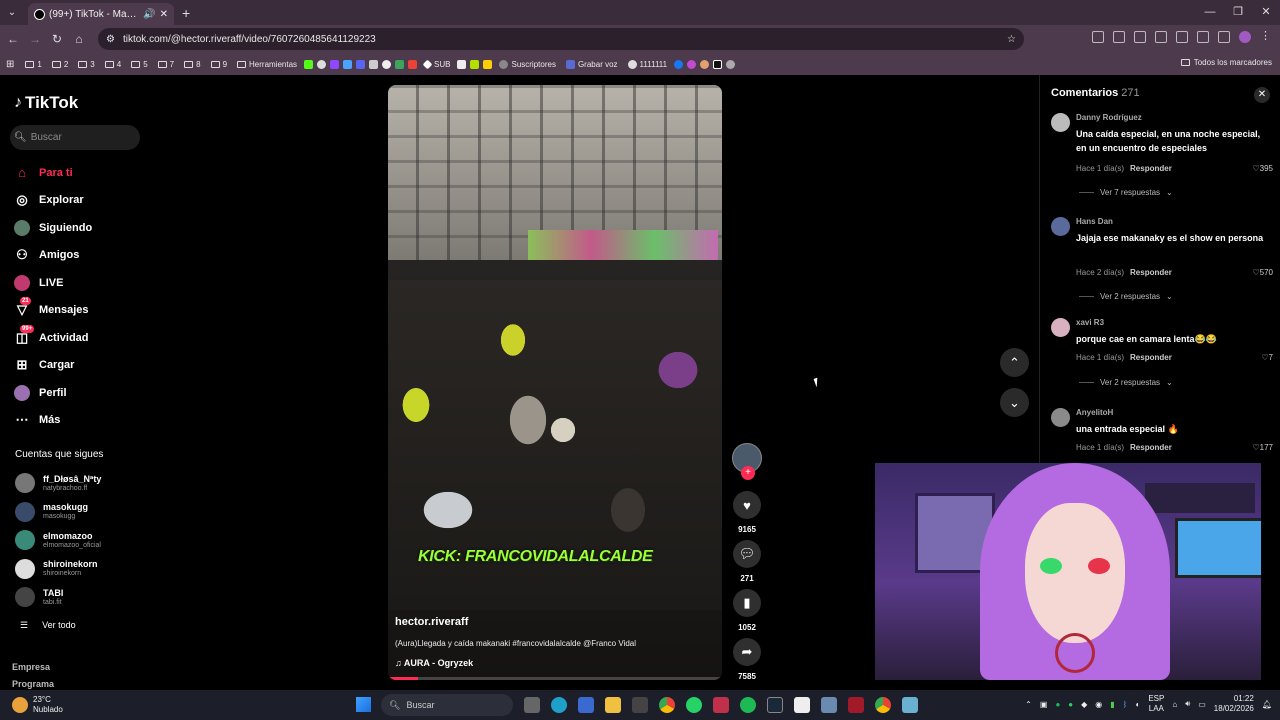 The image size is (1280, 720). What do you see at coordinates (48, 625) in the screenshot?
I see `see-all-button: ☰ Ver todo` at bounding box center [48, 625].